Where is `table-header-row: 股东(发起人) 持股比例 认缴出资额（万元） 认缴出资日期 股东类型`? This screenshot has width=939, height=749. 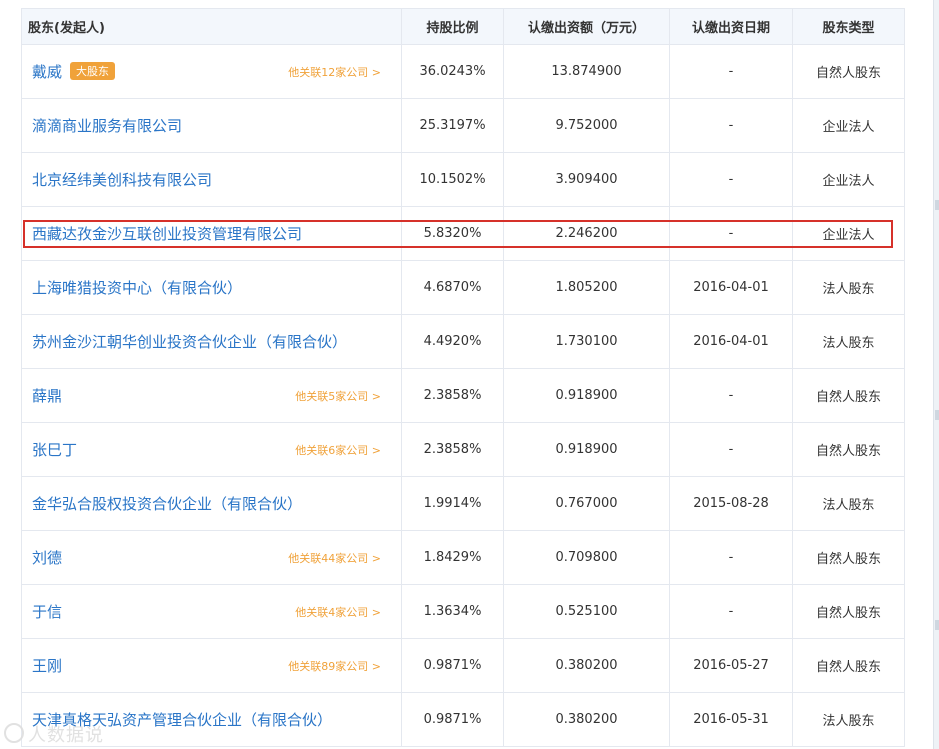 table-header-row: 股东(发起人) 持股比例 认缴出资额（万元） 认缴出资日期 股东类型 is located at coordinates (463, 26).